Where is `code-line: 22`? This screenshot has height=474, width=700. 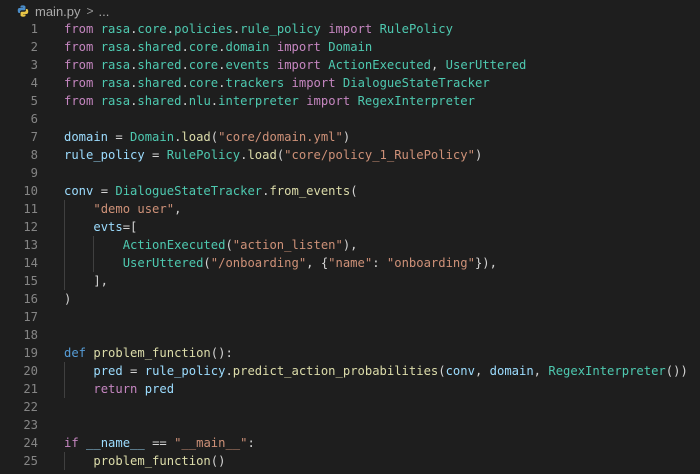
code-line: 22 is located at coordinates (350, 407).